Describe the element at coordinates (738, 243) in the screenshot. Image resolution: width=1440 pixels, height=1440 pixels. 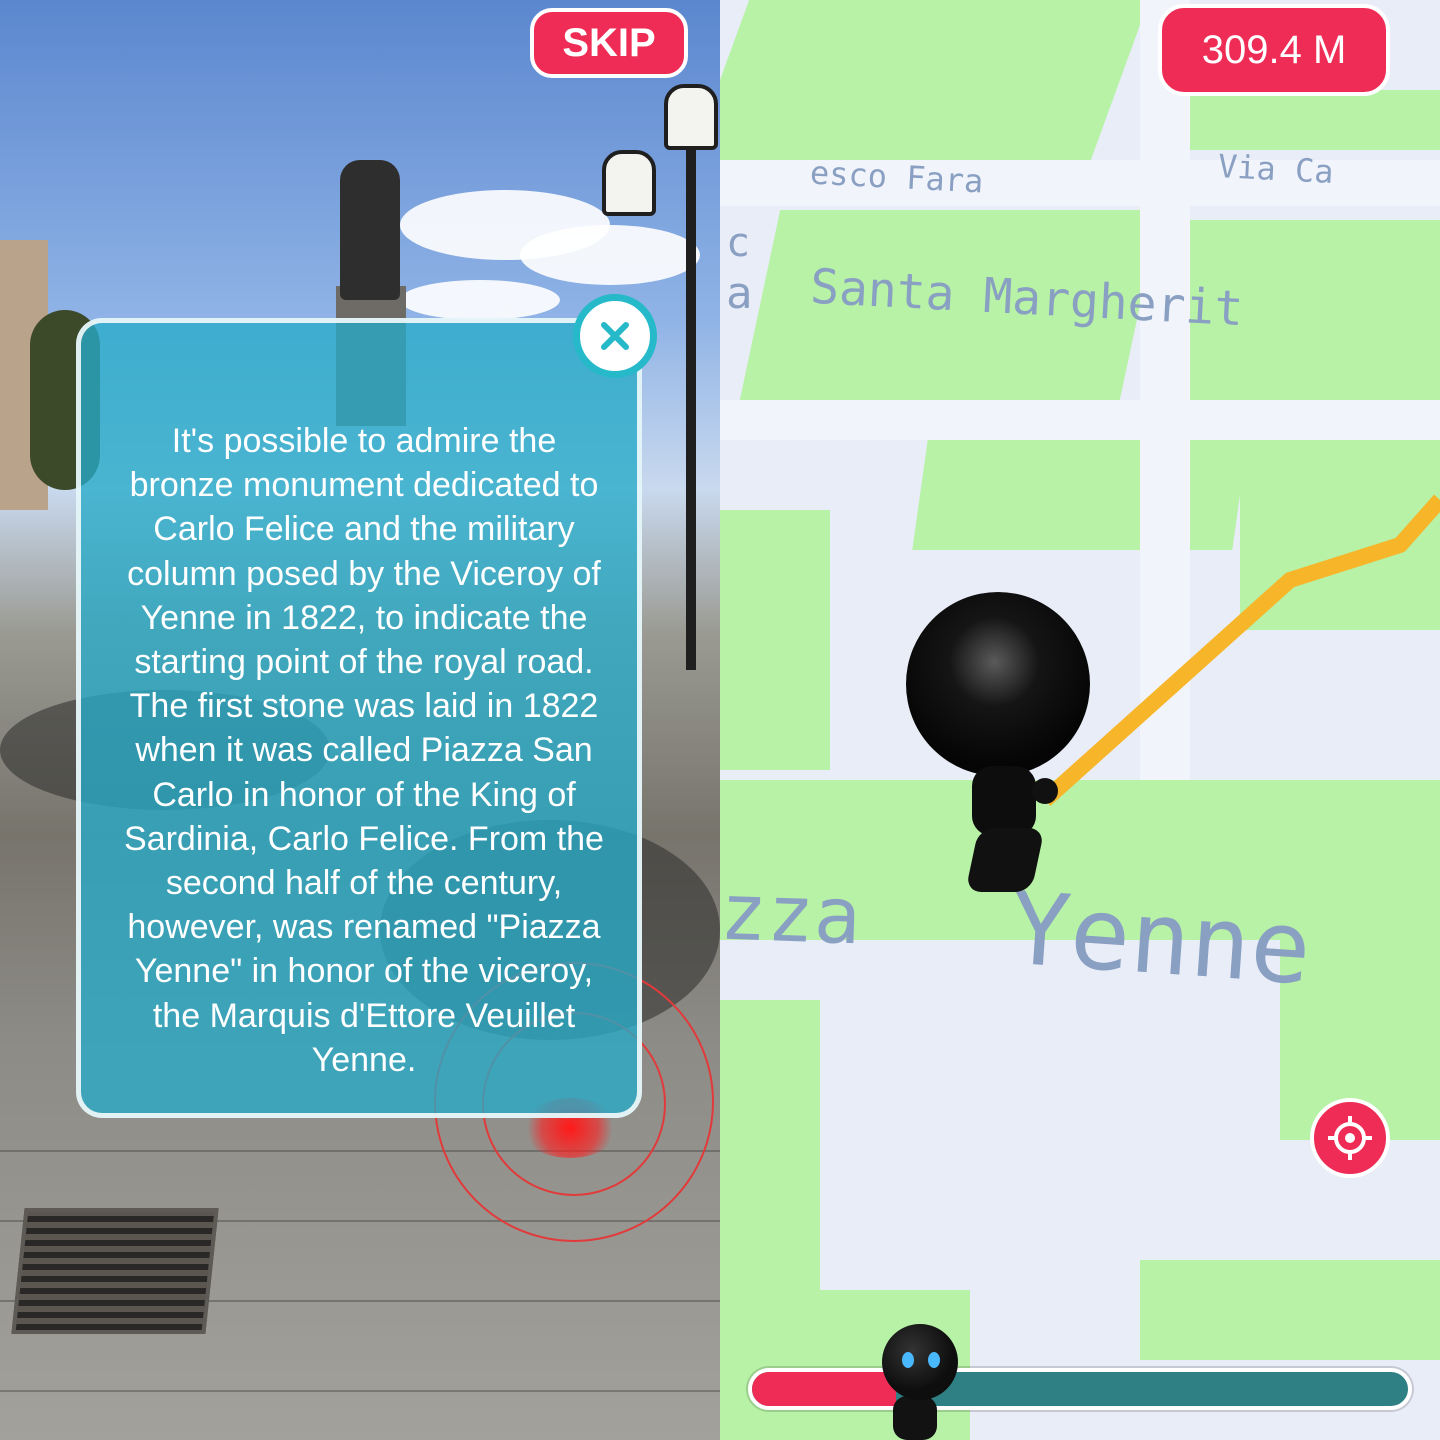
I see `street-label: c` at that location.